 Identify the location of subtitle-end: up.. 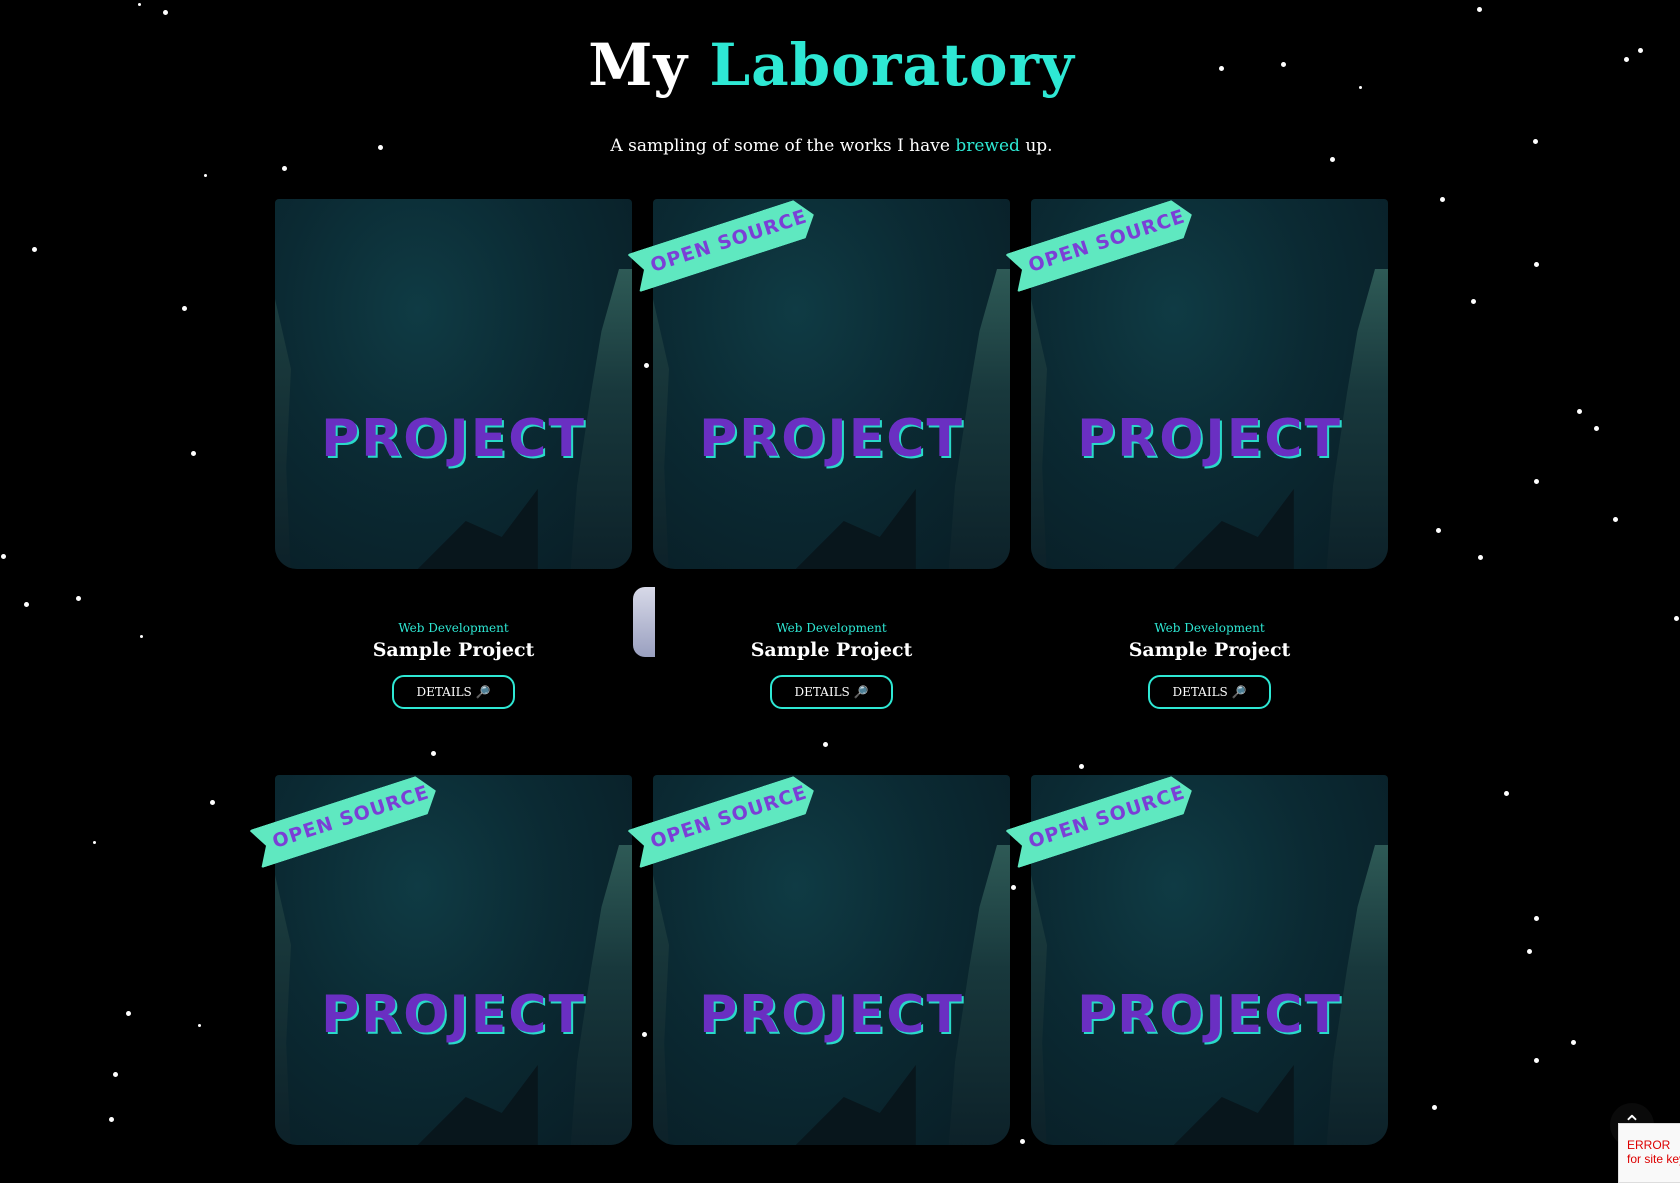
(1039, 146).